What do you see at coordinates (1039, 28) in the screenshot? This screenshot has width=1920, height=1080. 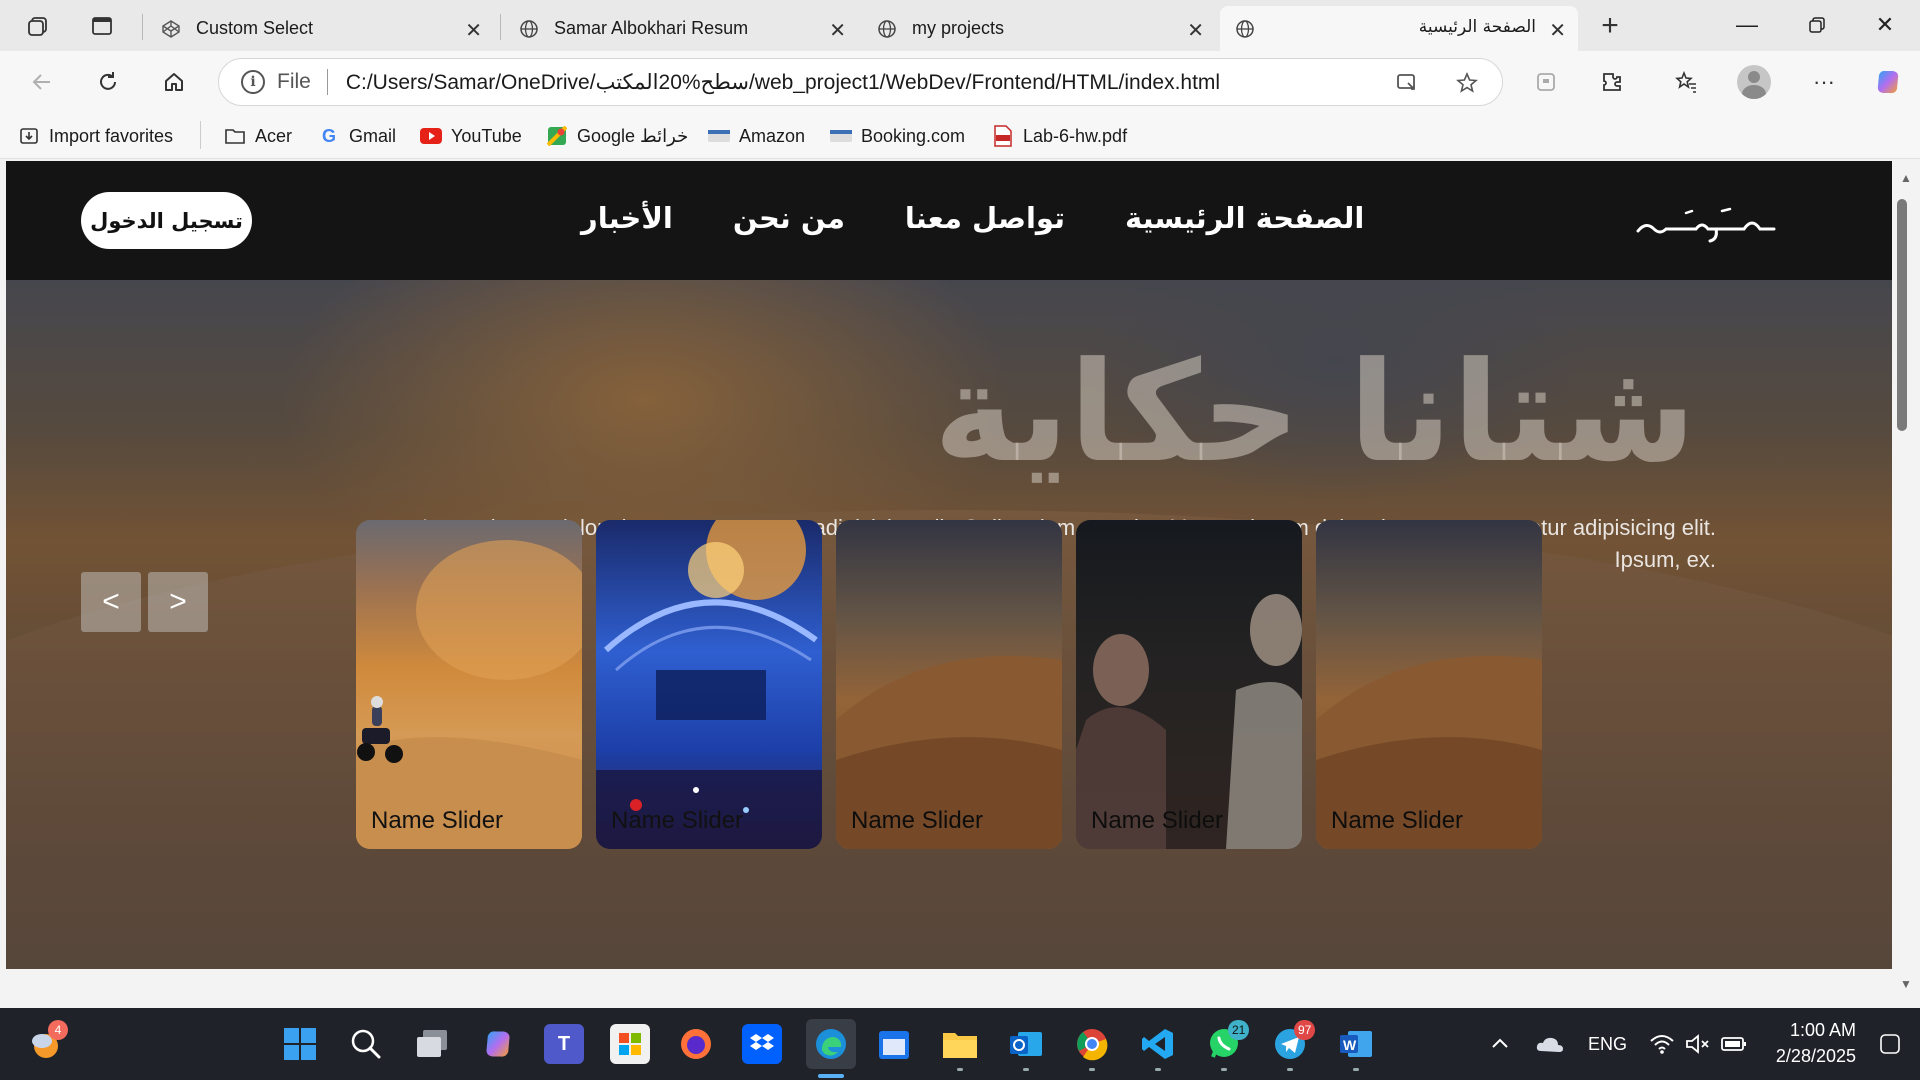 I see `tab-my-projects: my projects ✕` at bounding box center [1039, 28].